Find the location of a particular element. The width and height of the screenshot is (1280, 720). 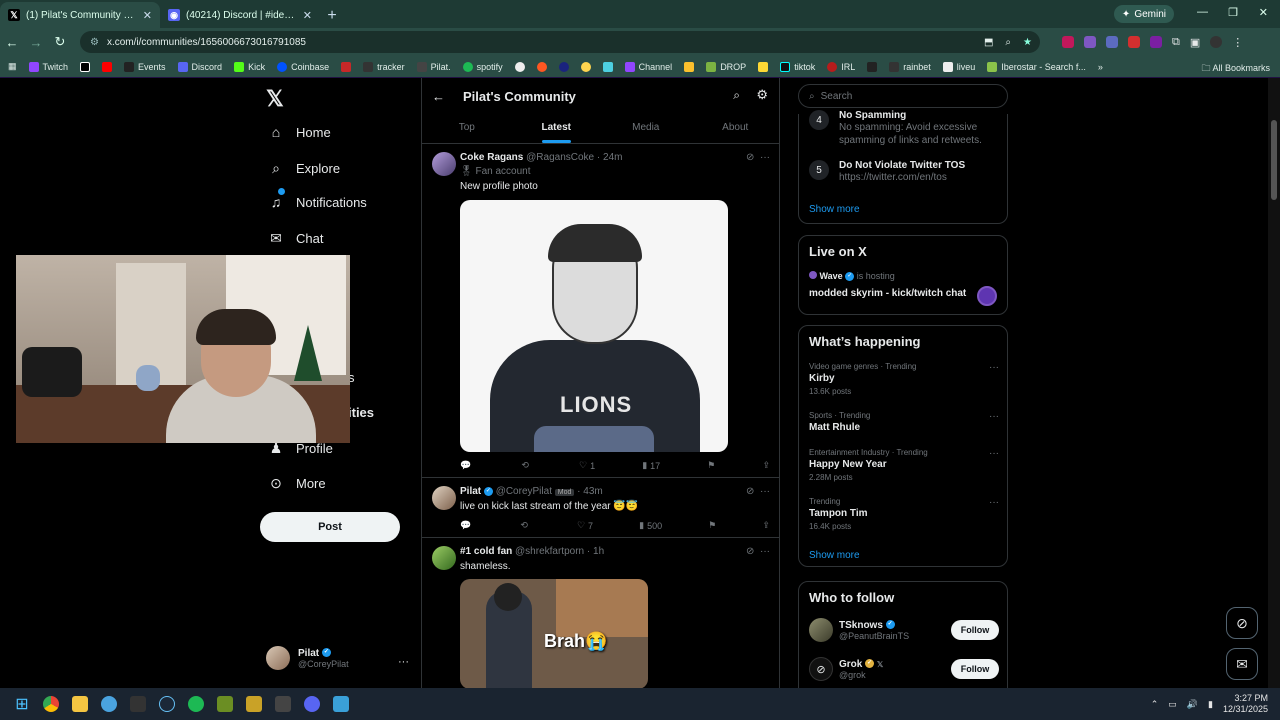

back-button: ← is located at coordinates (12, 42).